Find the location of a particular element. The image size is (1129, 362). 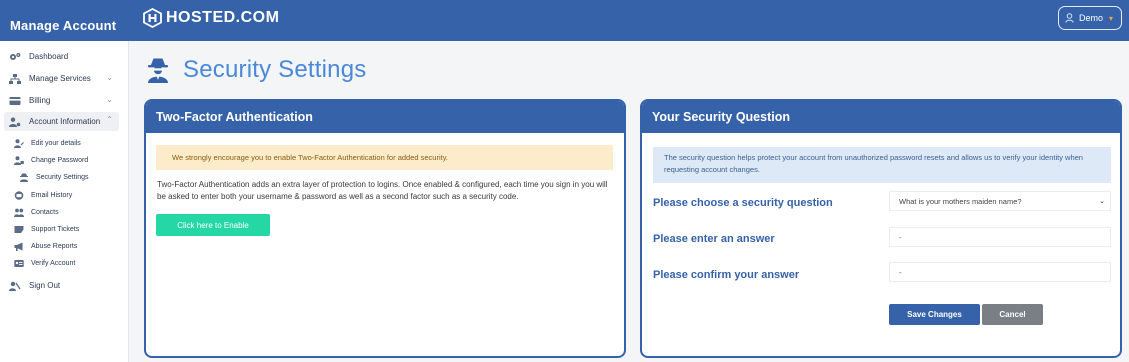

logo-text: HOSTED.COM is located at coordinates (223, 17).